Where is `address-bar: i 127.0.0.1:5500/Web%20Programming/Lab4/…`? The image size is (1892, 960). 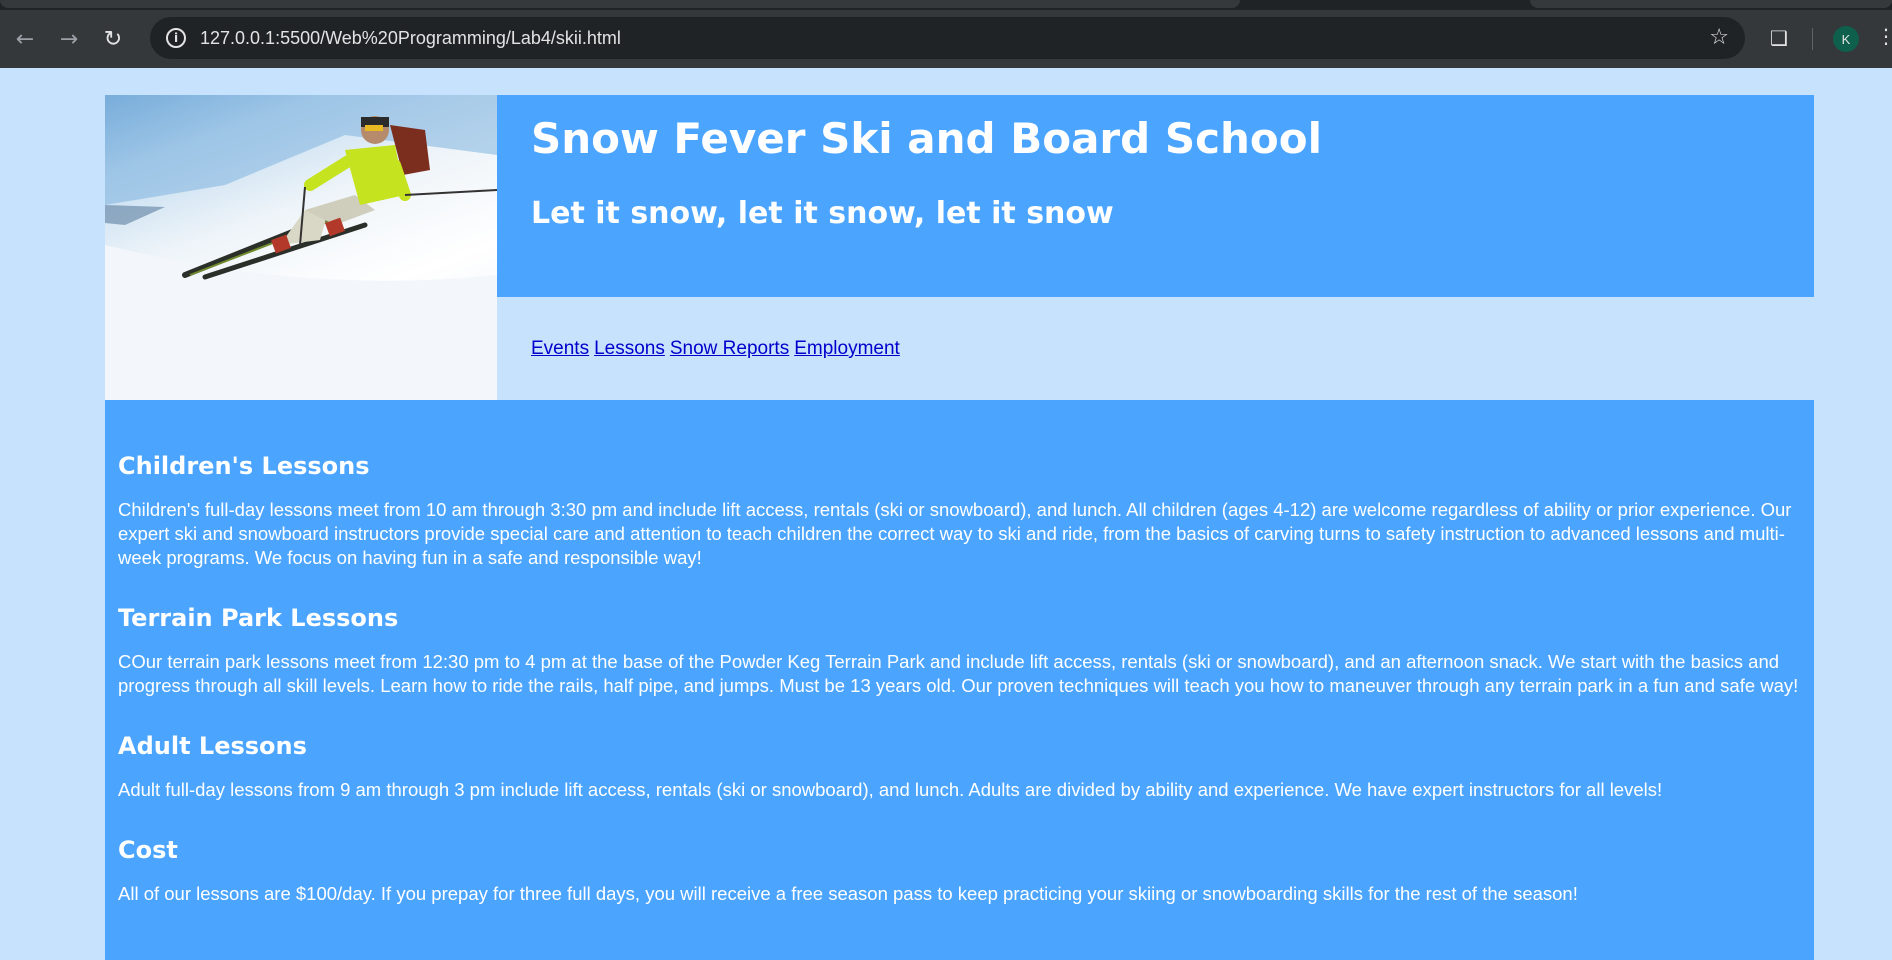
address-bar: i 127.0.0.1:5500/Web%20Programming/Lab4/… is located at coordinates (947, 38).